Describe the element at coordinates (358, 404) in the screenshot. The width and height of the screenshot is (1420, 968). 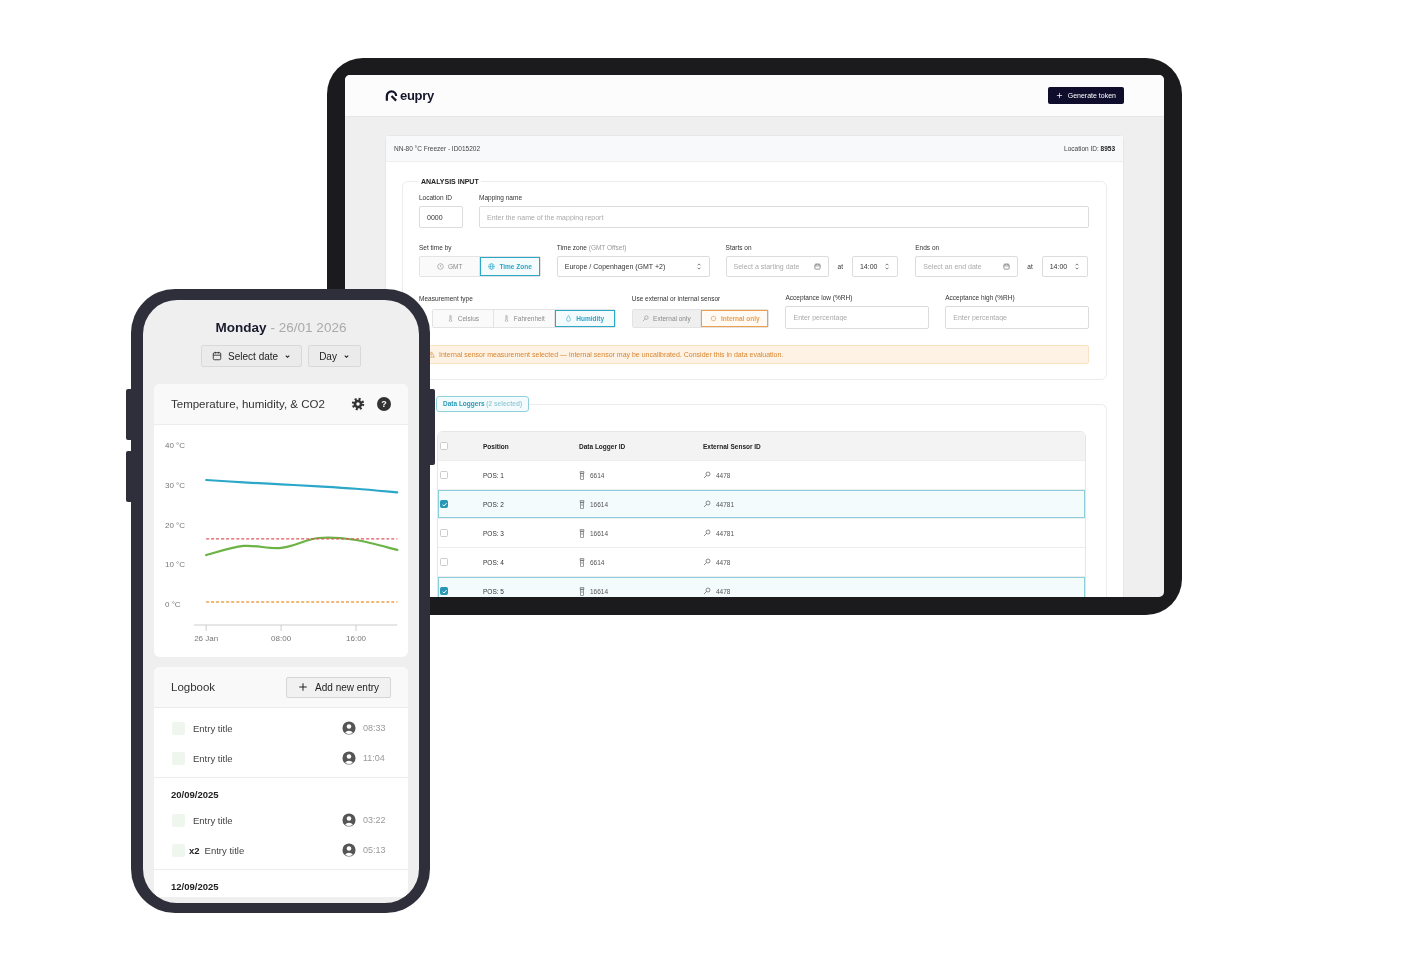
I see `settings-icon` at that location.